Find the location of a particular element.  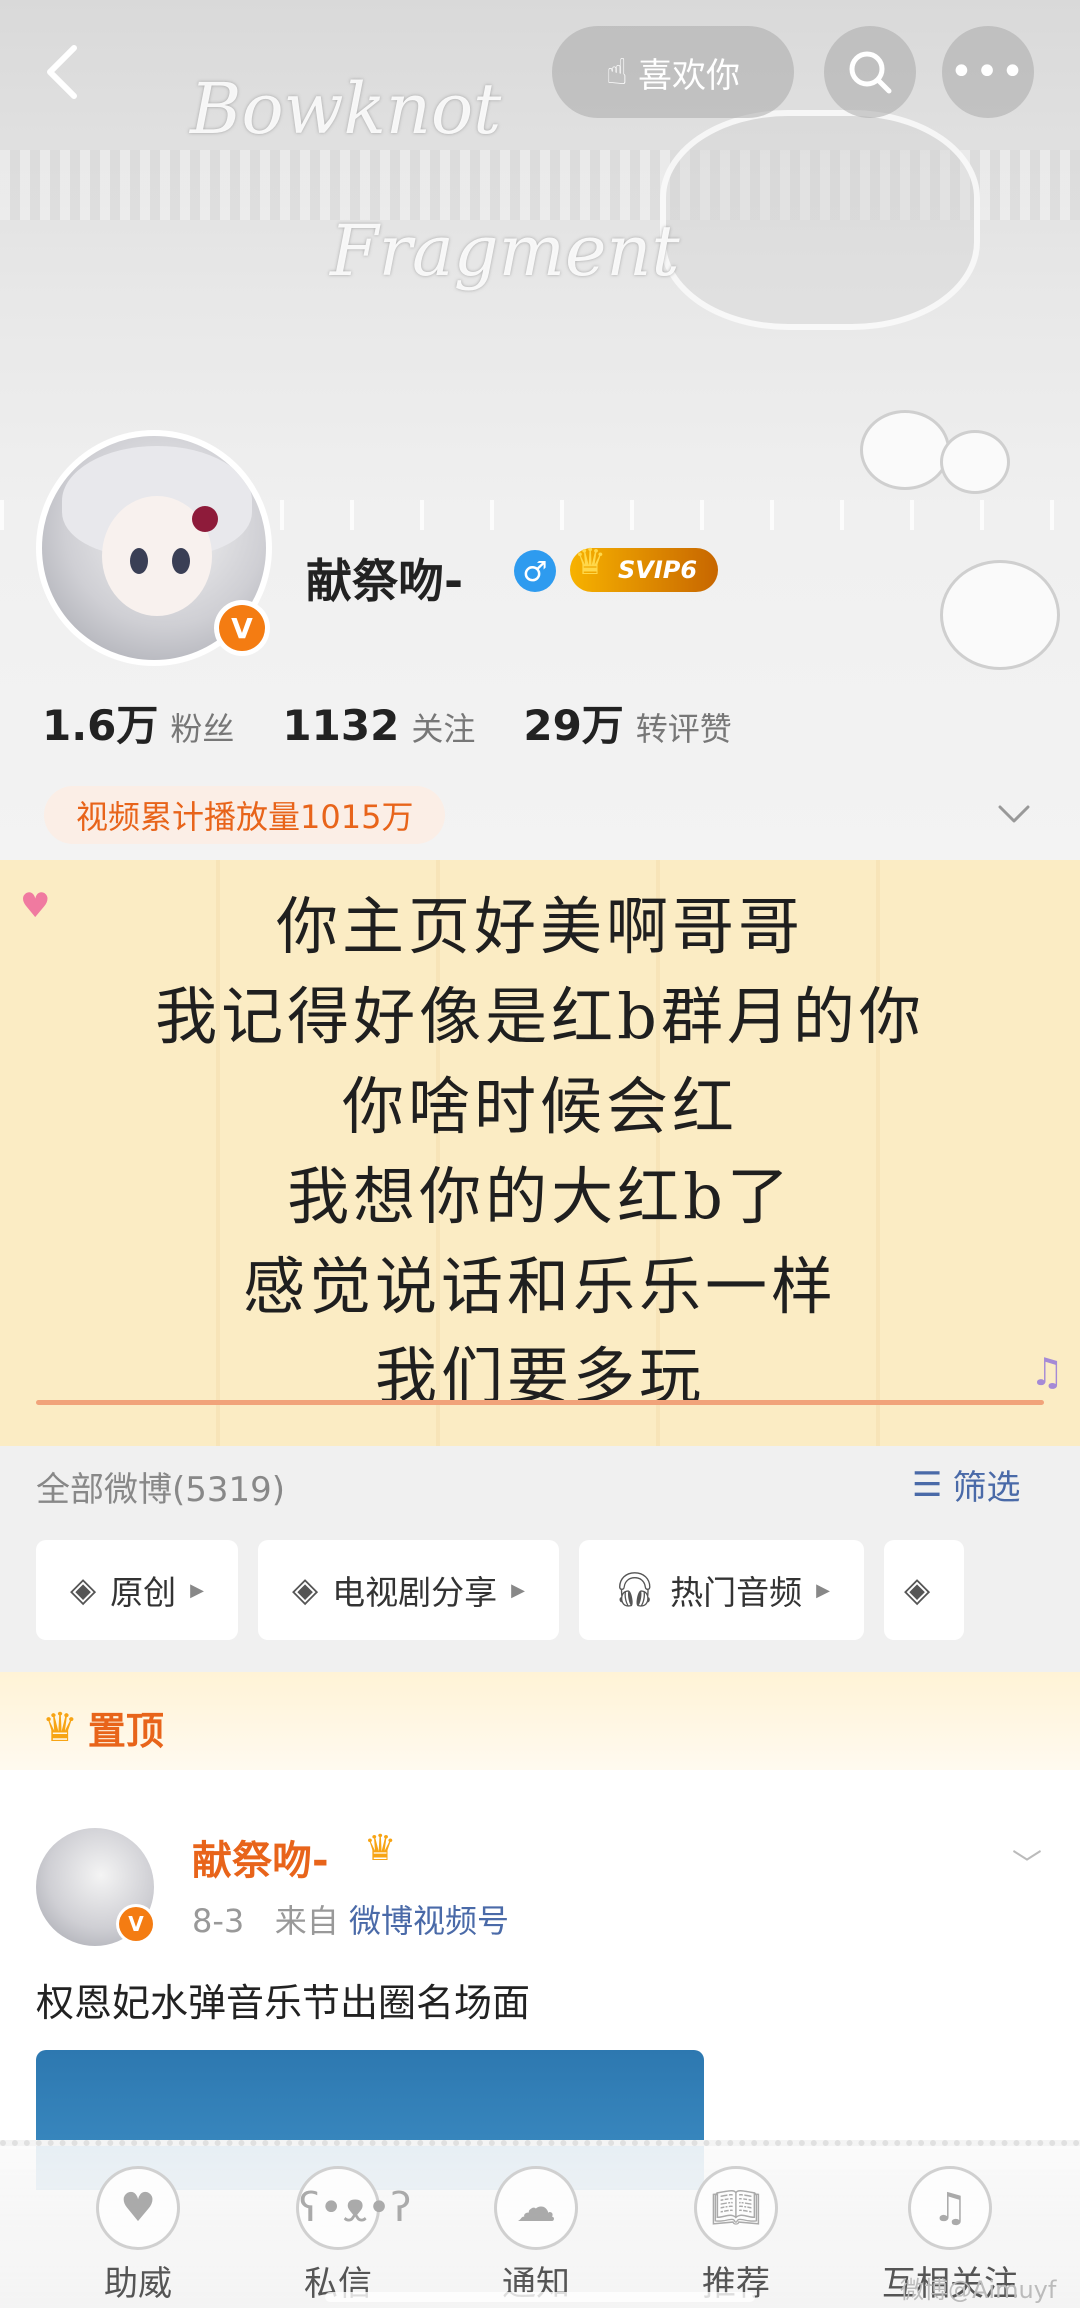

search-button is located at coordinates (870, 72).